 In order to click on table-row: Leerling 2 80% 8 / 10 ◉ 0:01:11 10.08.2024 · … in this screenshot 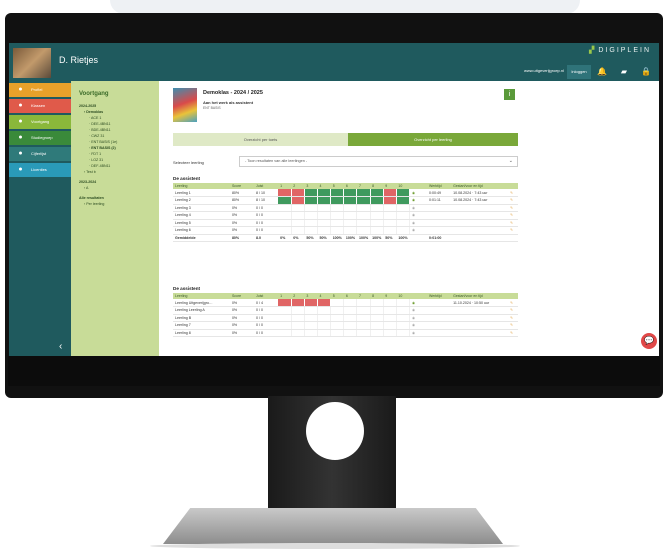, I will do `click(345, 200)`.